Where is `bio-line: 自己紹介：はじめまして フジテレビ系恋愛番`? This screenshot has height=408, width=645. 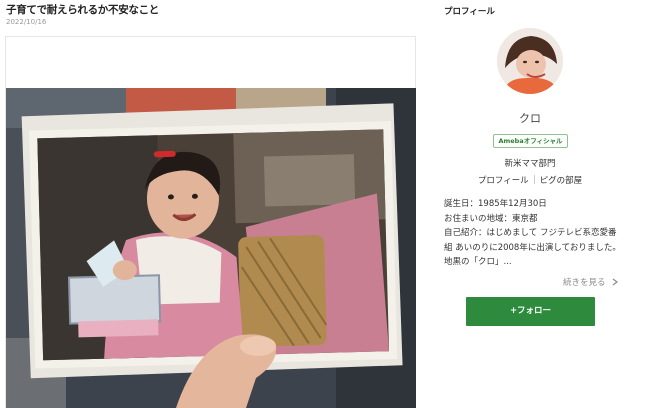 bio-line: 自己紹介：はじめまして フジテレビ系恋愛番 is located at coordinates (530, 233).